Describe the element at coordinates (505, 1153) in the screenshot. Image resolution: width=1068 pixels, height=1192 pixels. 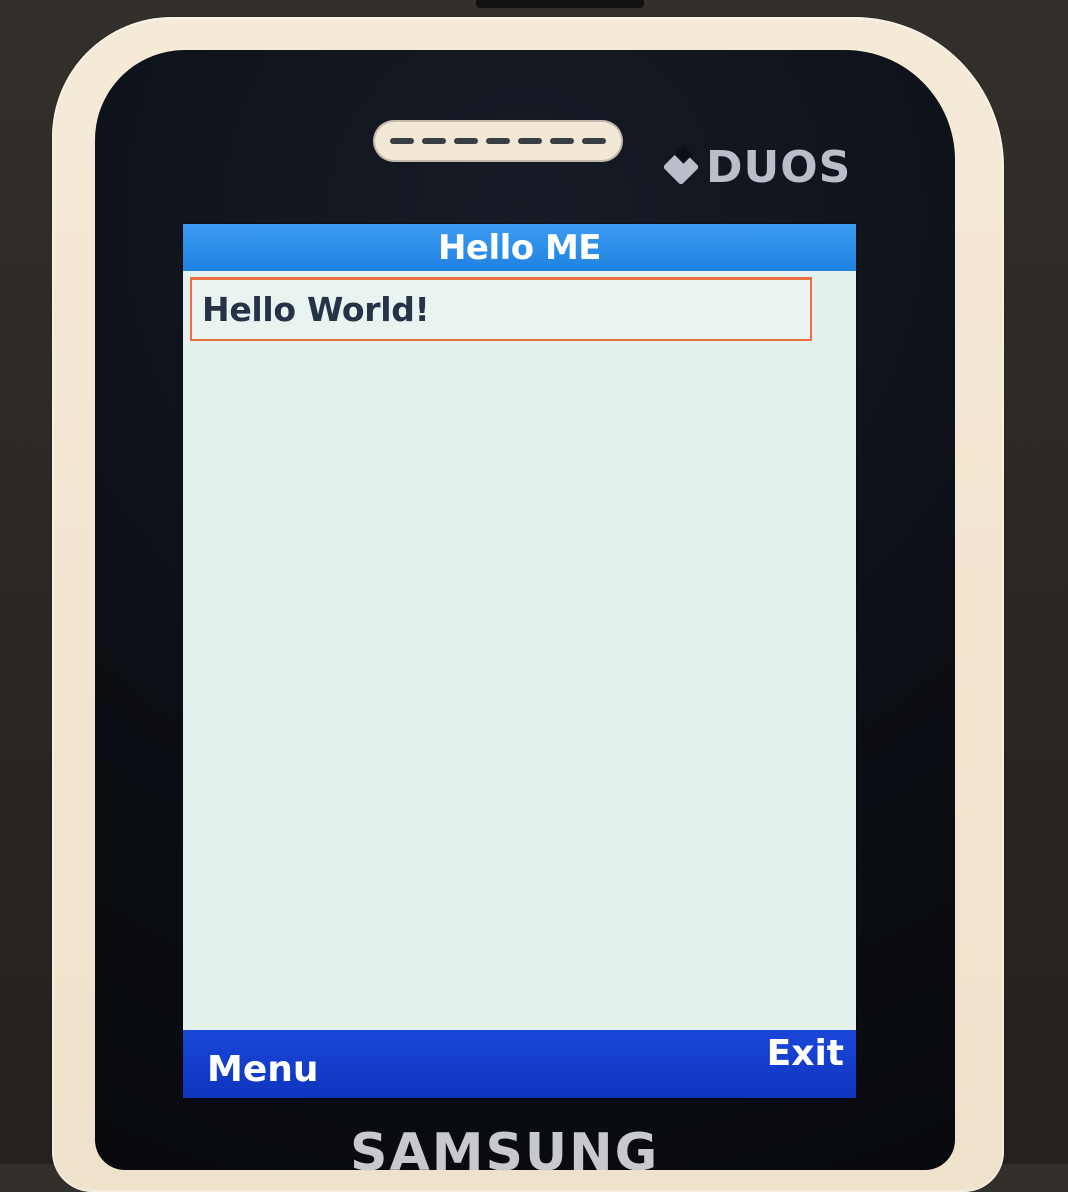
I see `samsung-logo: SAMSUNG` at that location.